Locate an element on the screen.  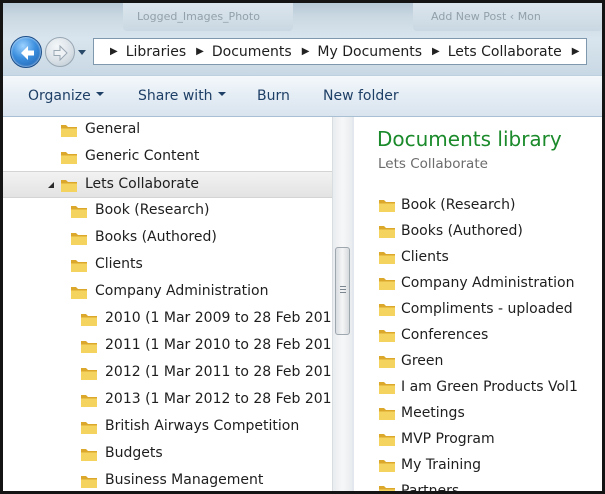
back-arrow-icon is located at coordinates (27, 53).